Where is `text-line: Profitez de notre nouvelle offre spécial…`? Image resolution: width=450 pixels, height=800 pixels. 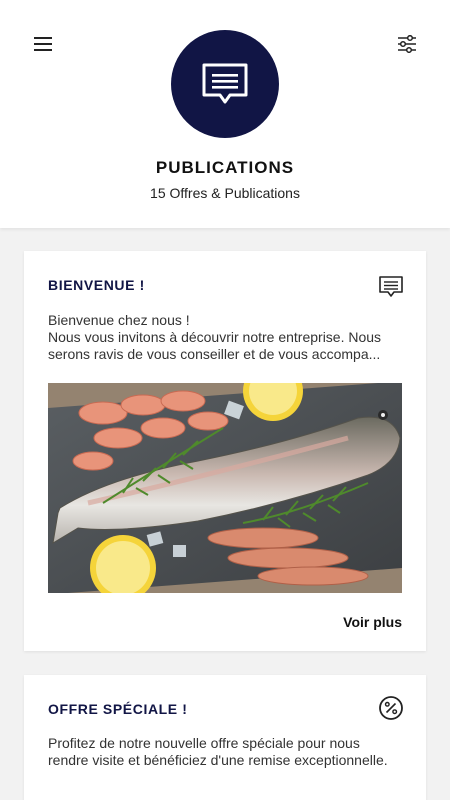
text-line: Profitez de notre nouvelle offre spécial… is located at coordinates (204, 743).